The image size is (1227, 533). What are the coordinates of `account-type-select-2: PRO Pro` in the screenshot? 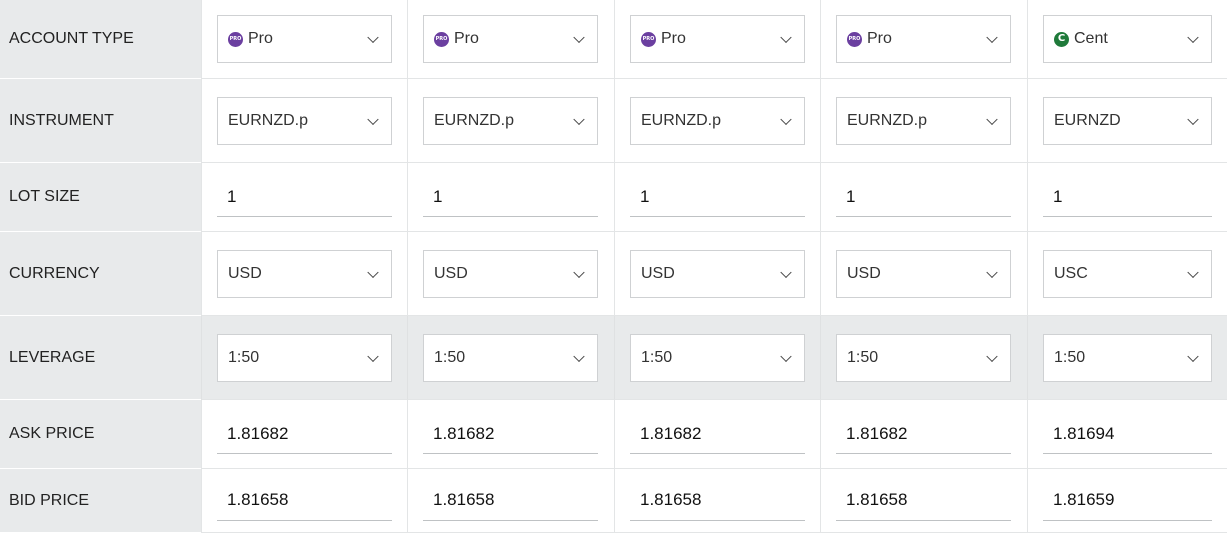 It's located at (510, 39).